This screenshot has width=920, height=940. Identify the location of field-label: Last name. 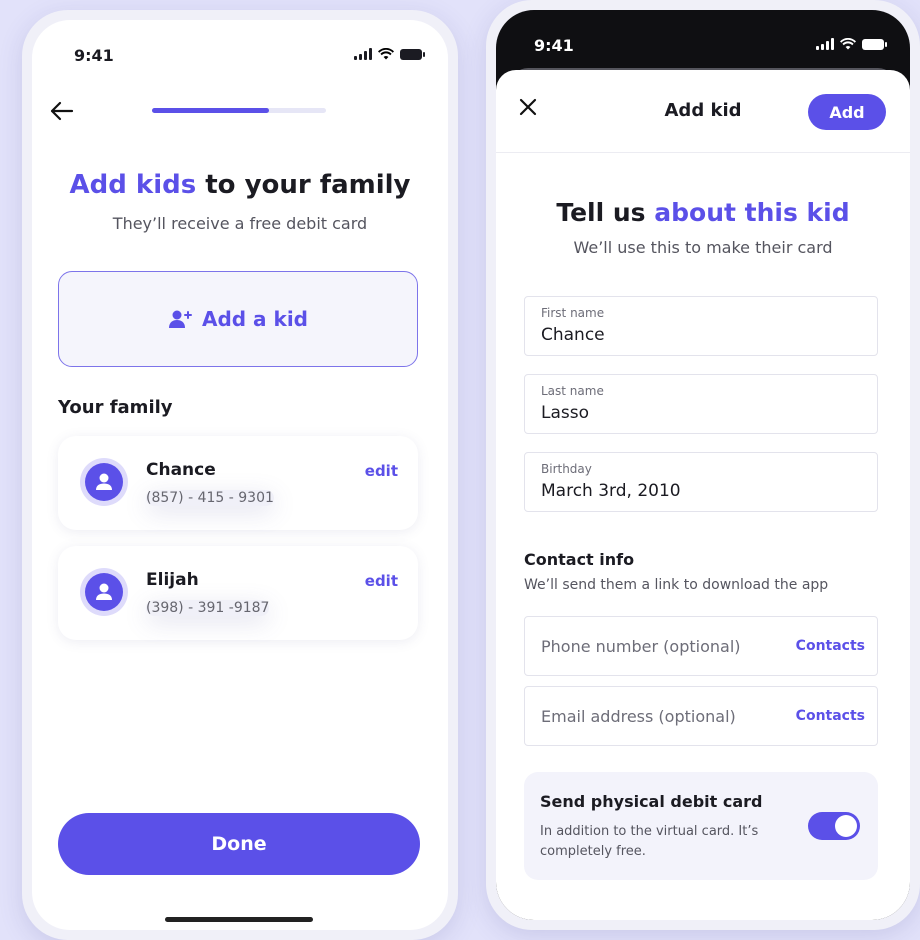
(572, 391).